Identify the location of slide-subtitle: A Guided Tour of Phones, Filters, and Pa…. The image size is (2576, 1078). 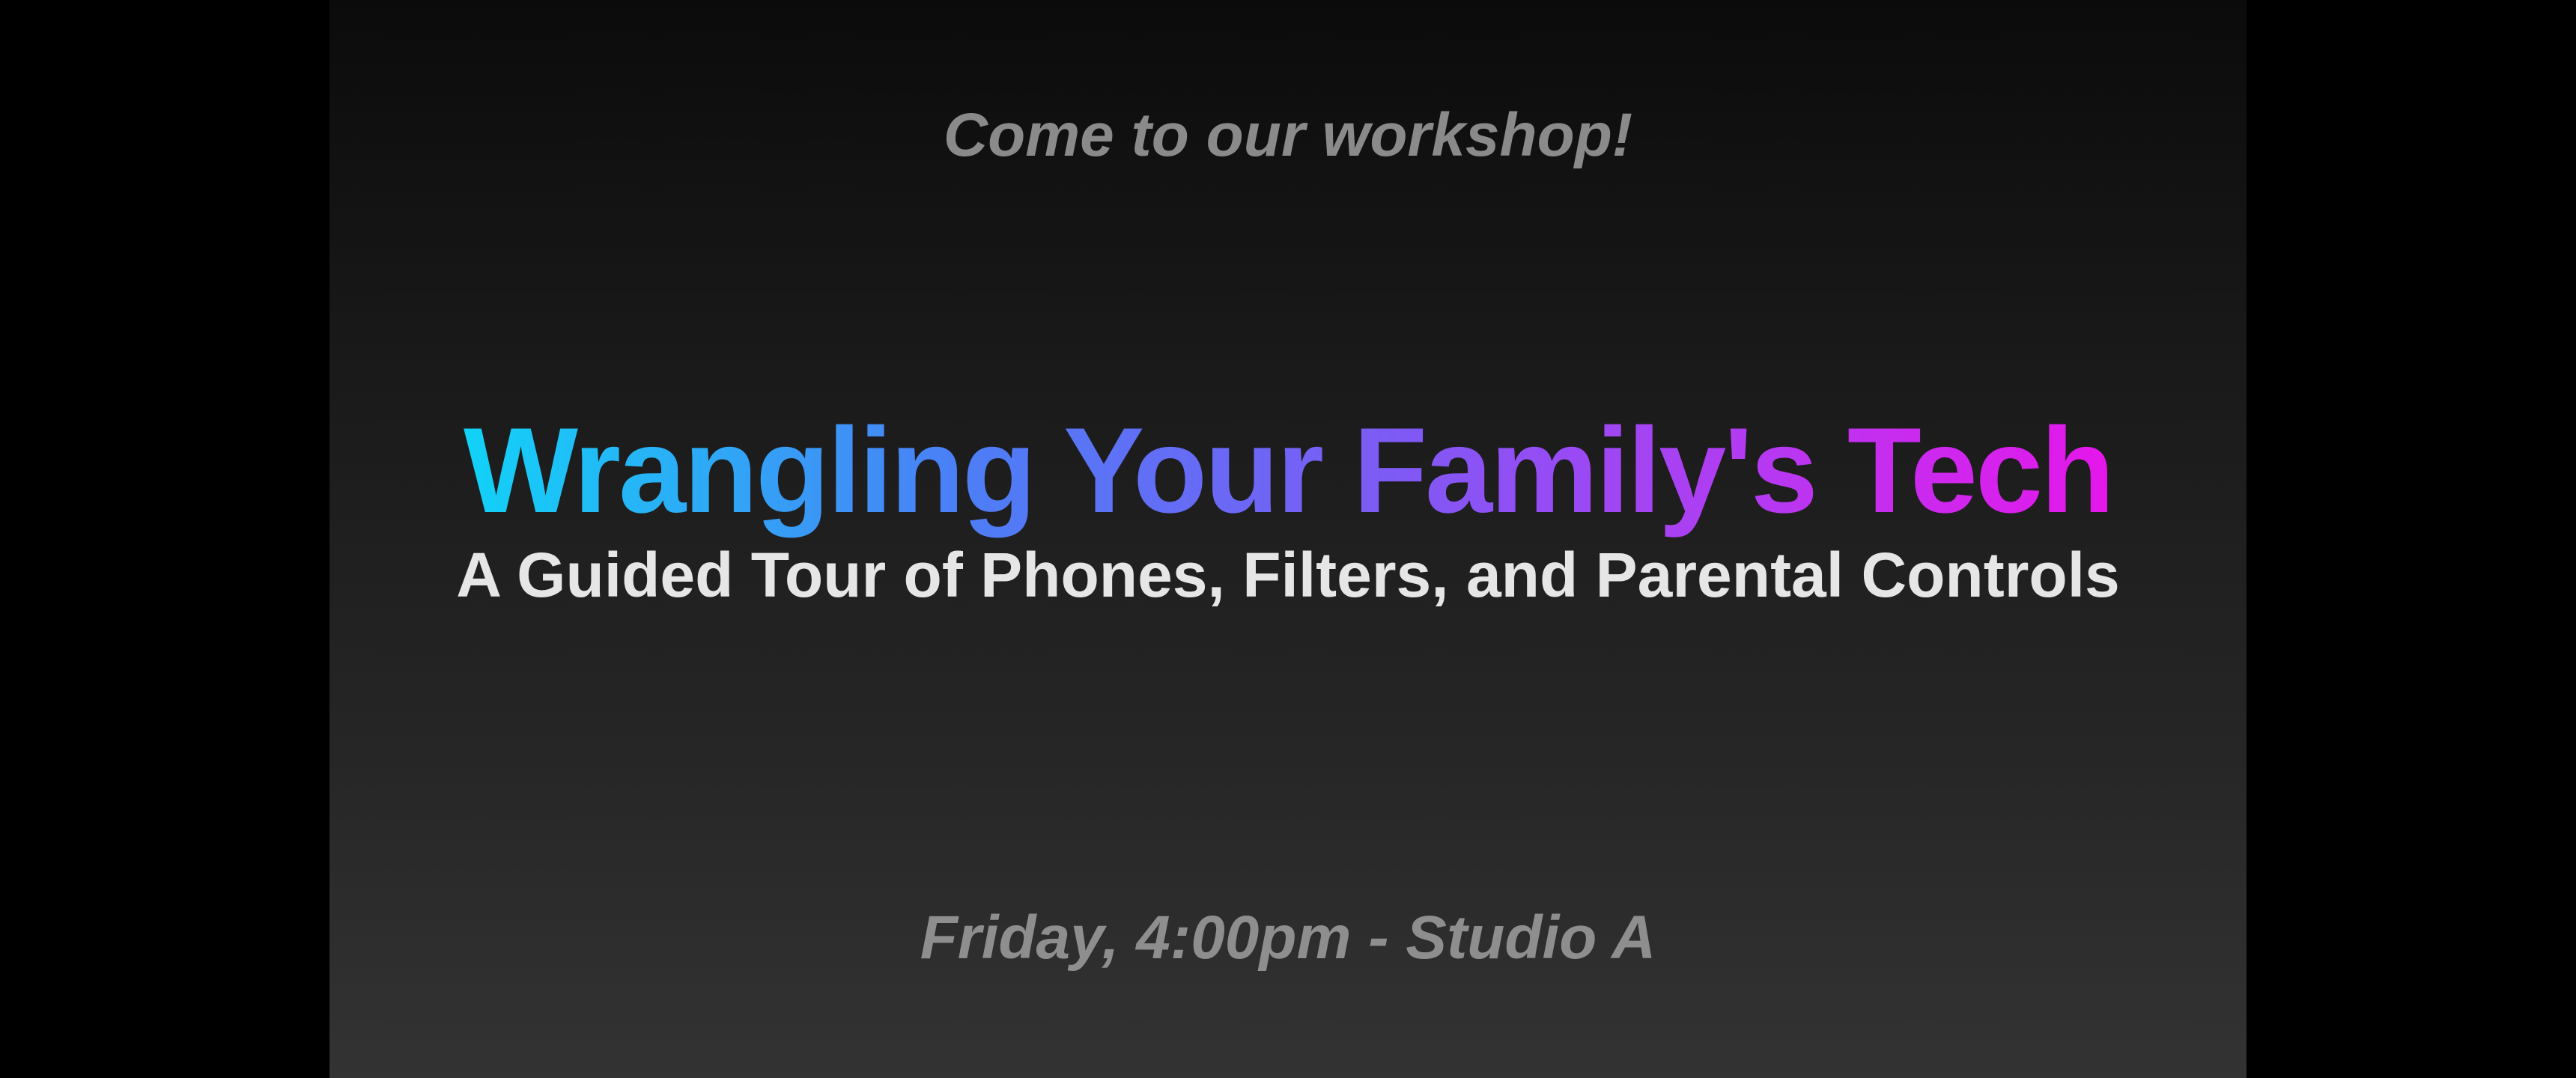
(1288, 575).